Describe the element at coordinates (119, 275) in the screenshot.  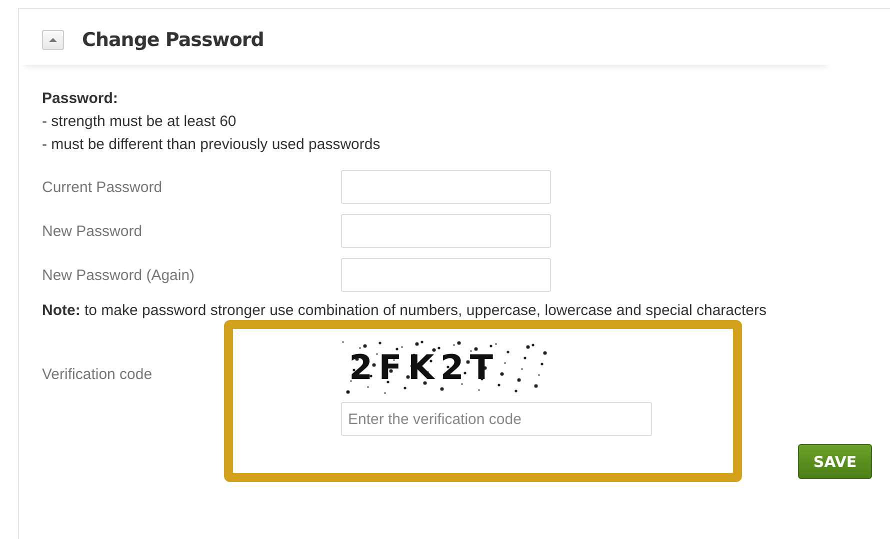
I see `field-label: New Password (Again)` at that location.